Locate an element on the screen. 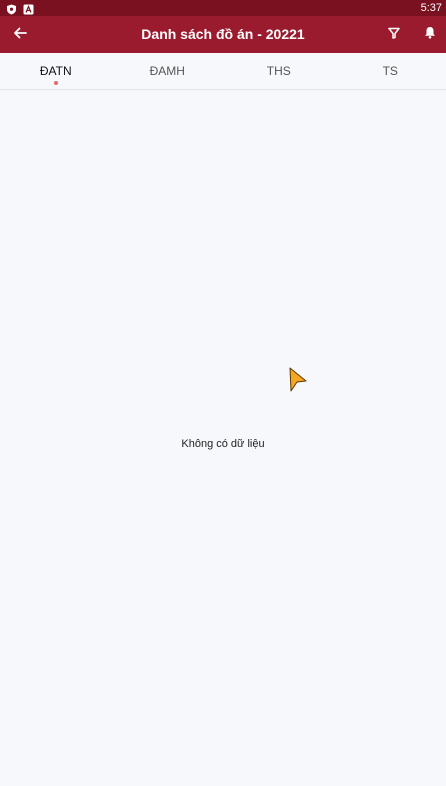  tab-damh: ĐAMH is located at coordinates (168, 71).